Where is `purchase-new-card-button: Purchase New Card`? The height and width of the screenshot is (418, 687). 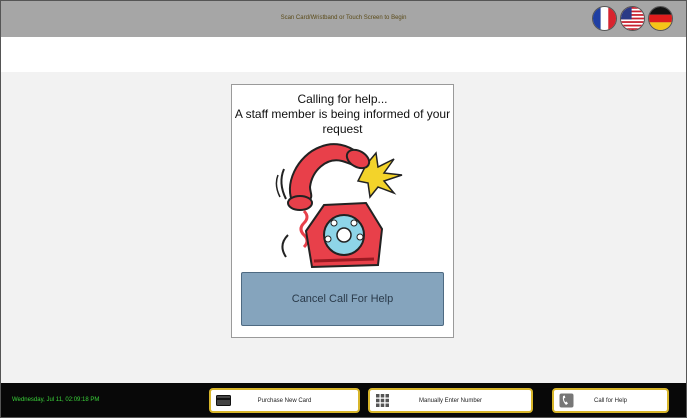
purchase-new-card-button: Purchase New Card is located at coordinates (284, 400).